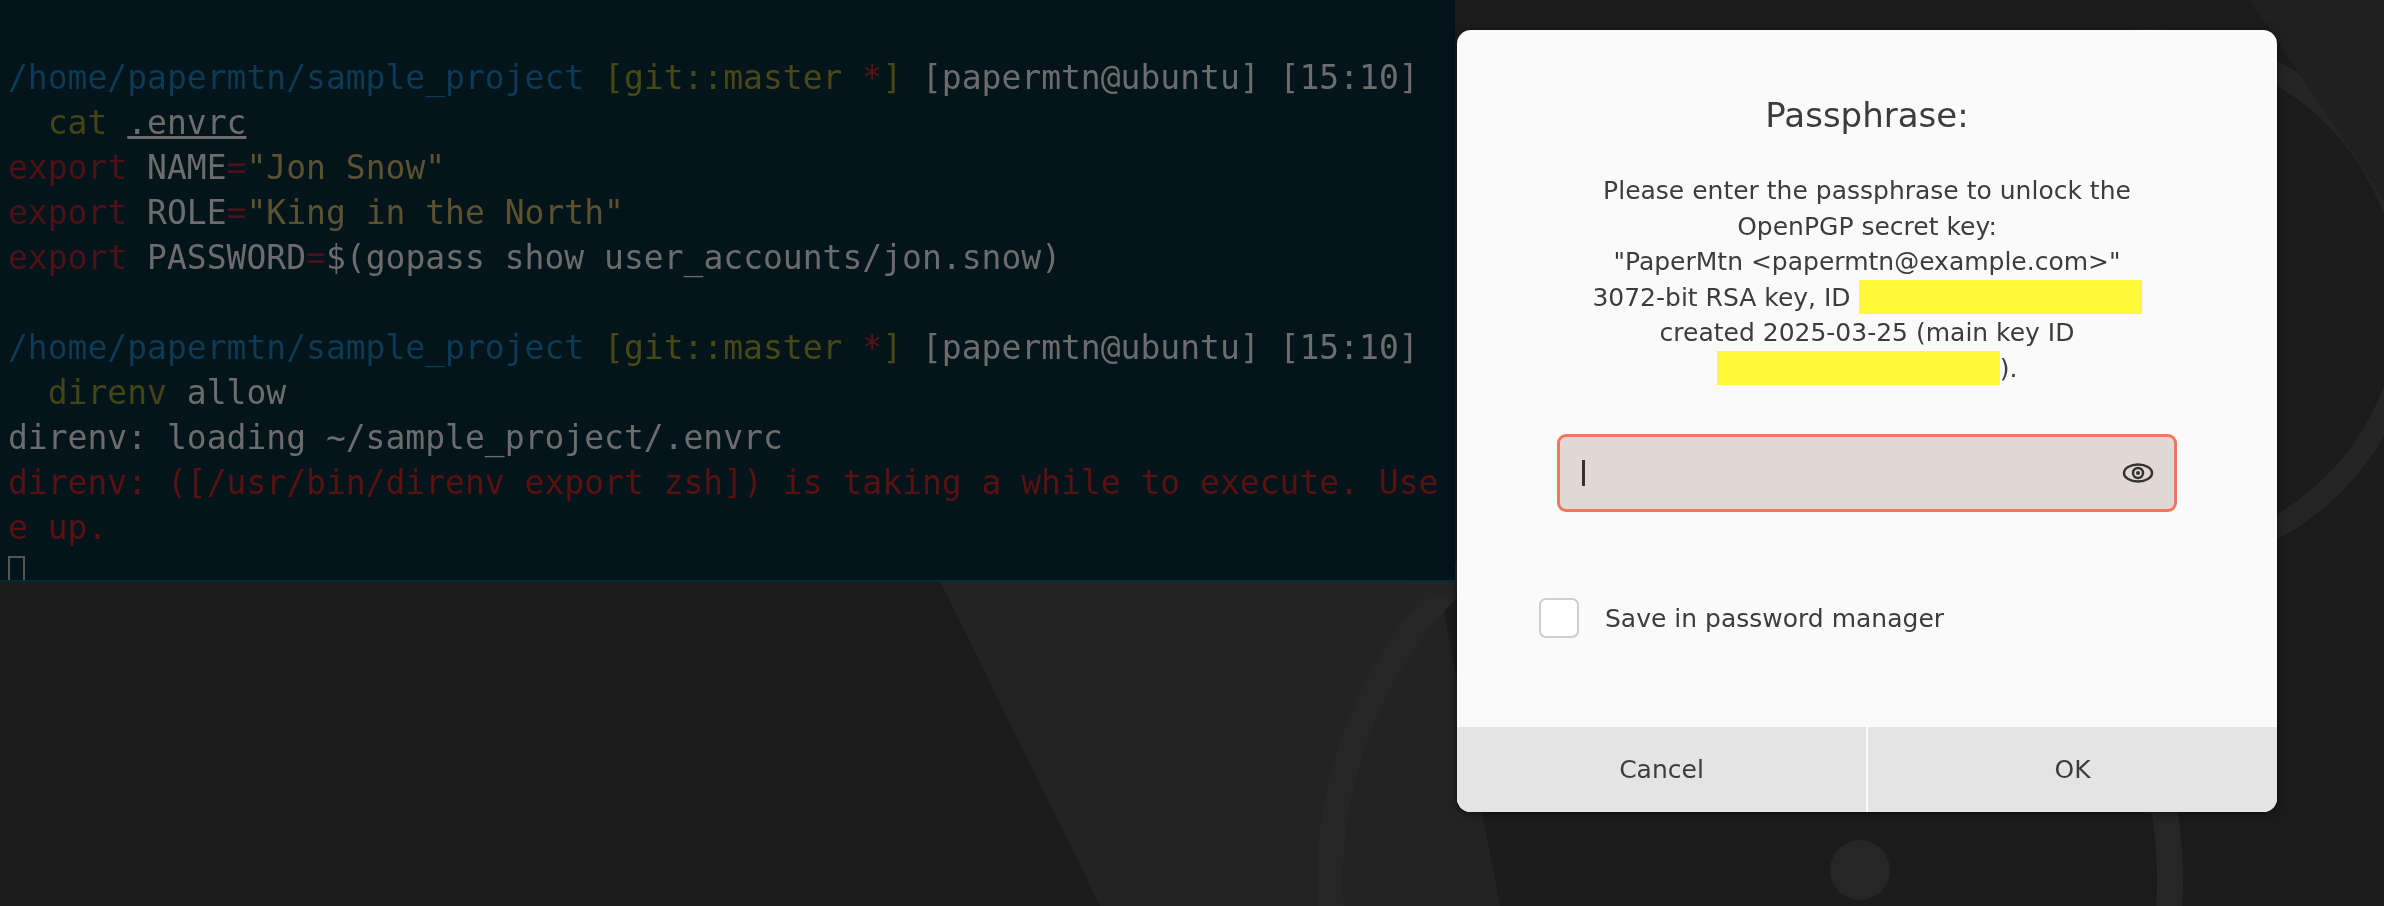 The width and height of the screenshot is (2384, 906). What do you see at coordinates (236, 392) in the screenshot?
I see `terminal-text: allow` at bounding box center [236, 392].